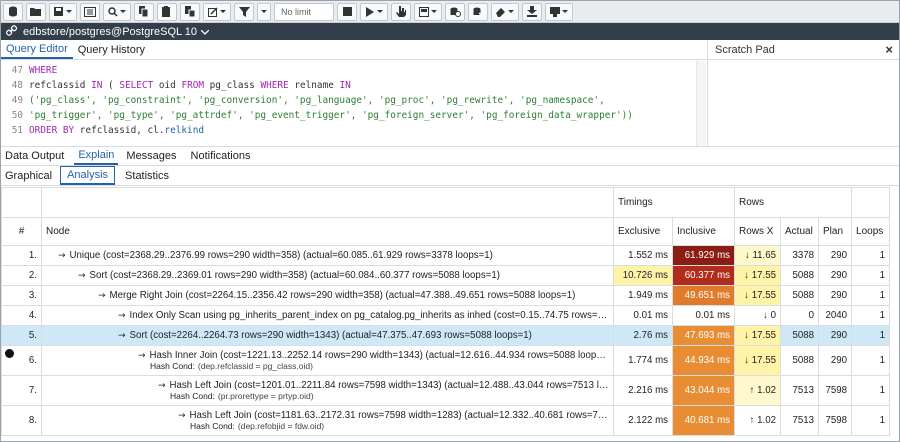  What do you see at coordinates (347, 11) in the screenshot?
I see `stop-icon` at bounding box center [347, 11].